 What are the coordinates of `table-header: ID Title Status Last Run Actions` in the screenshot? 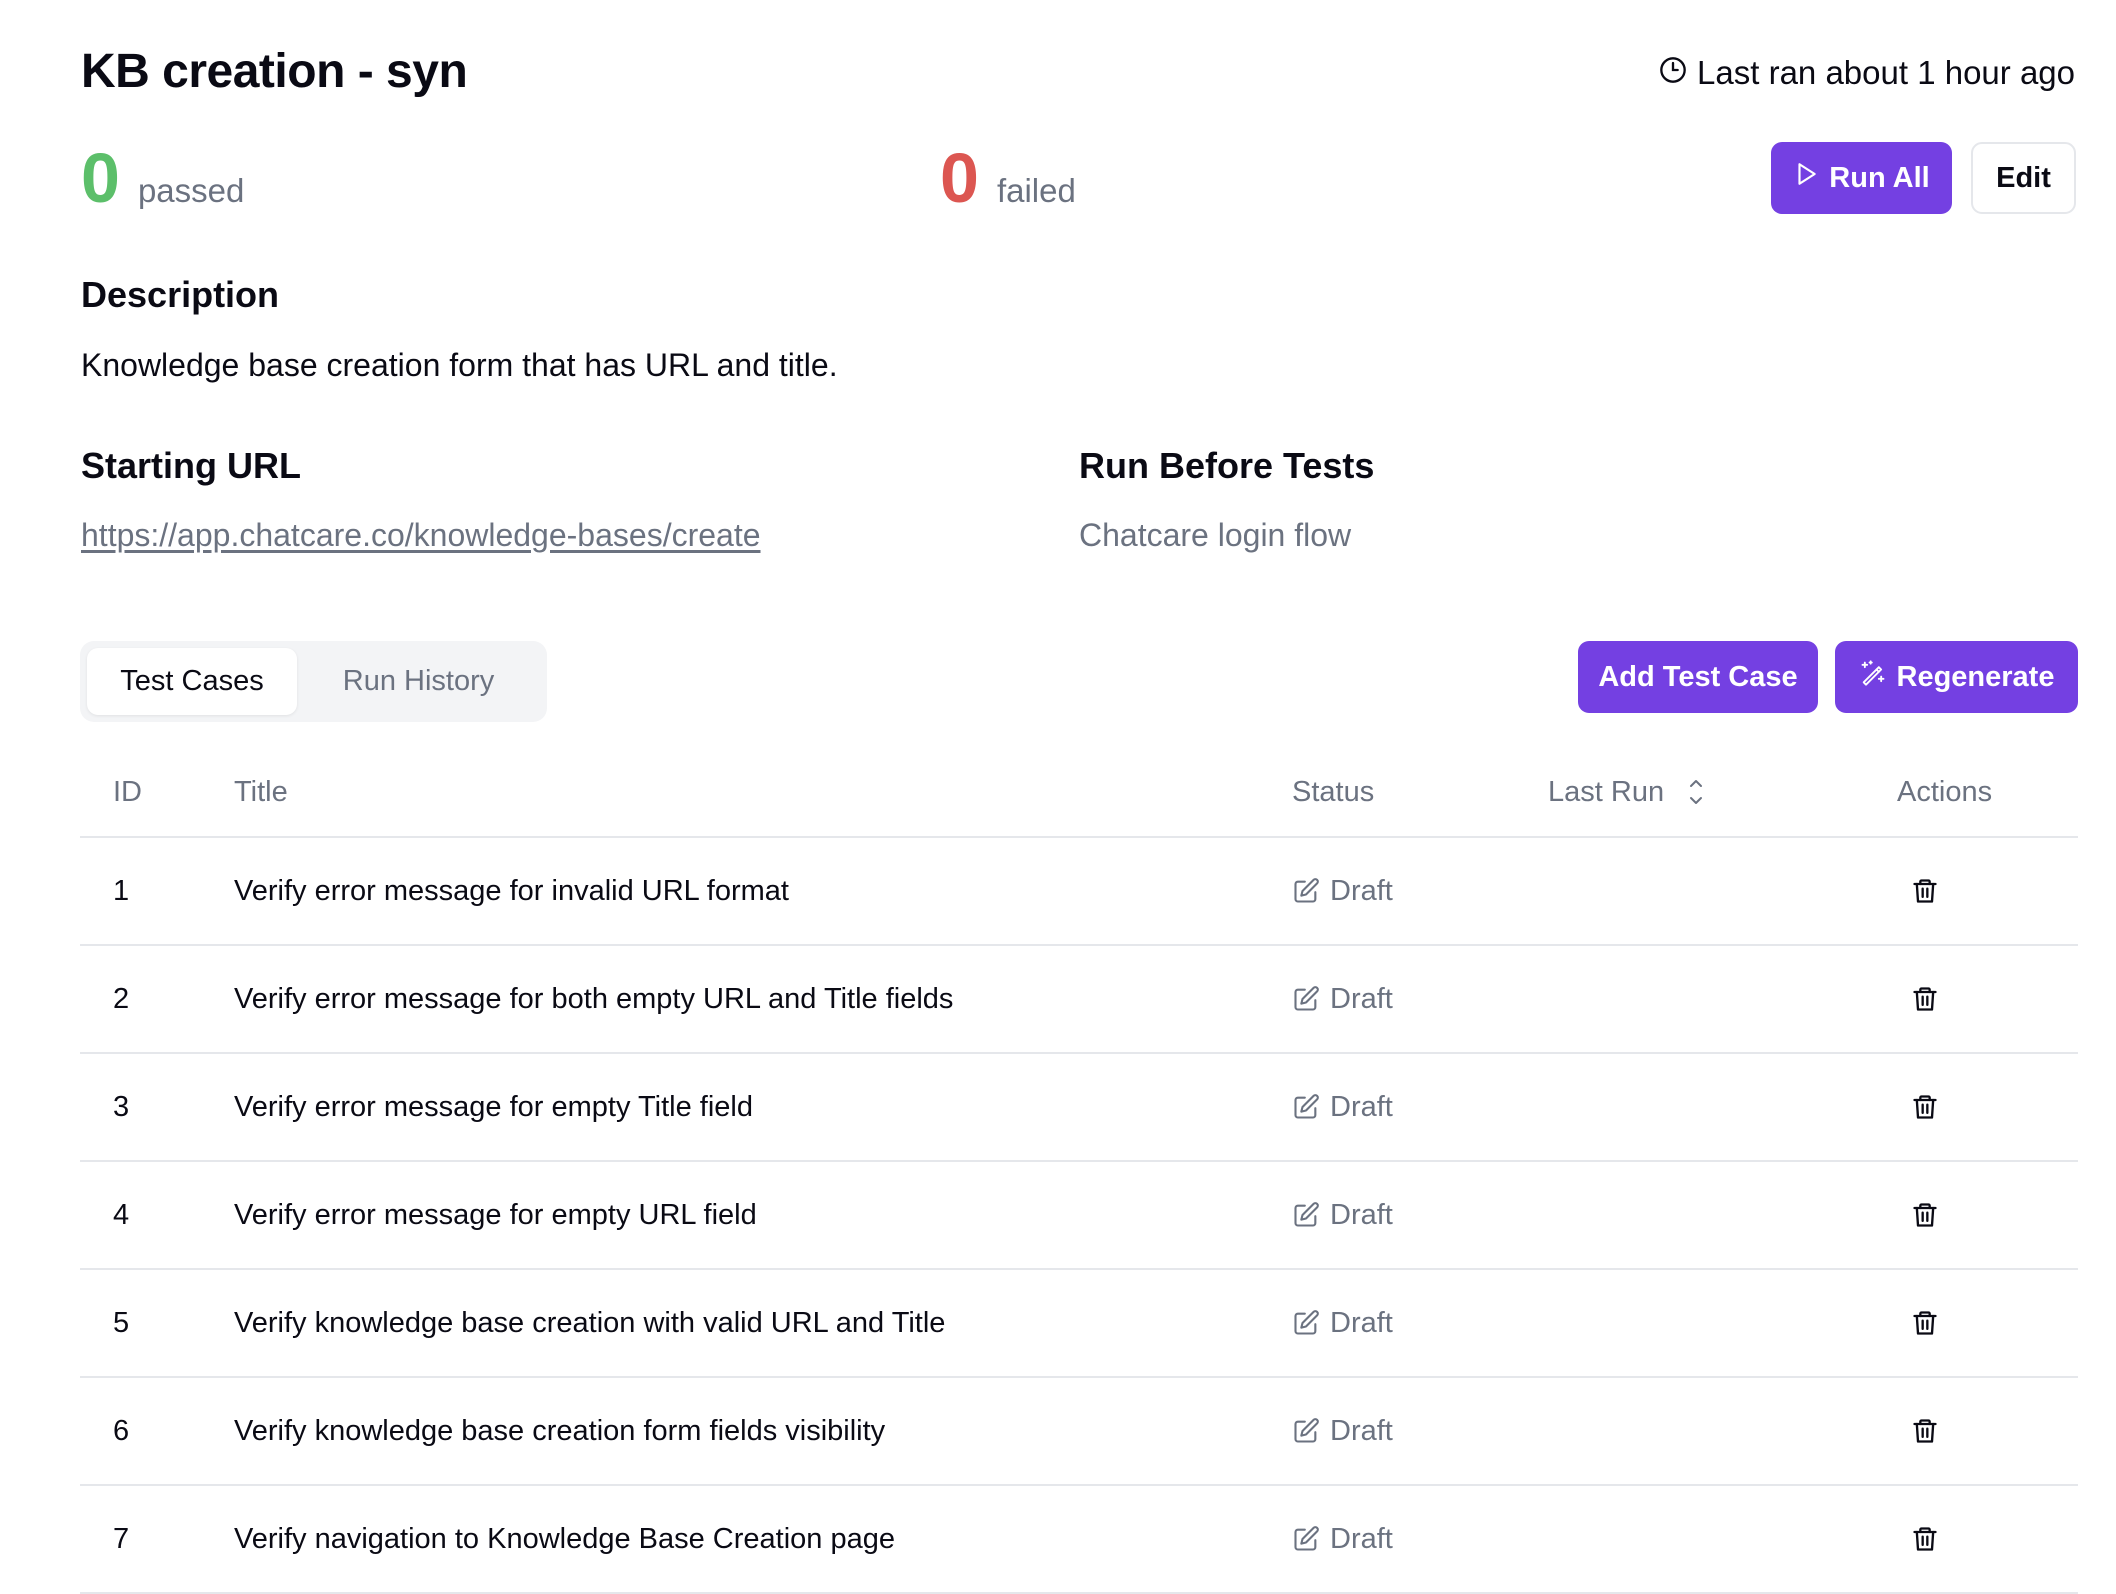 It's located at (1079, 793).